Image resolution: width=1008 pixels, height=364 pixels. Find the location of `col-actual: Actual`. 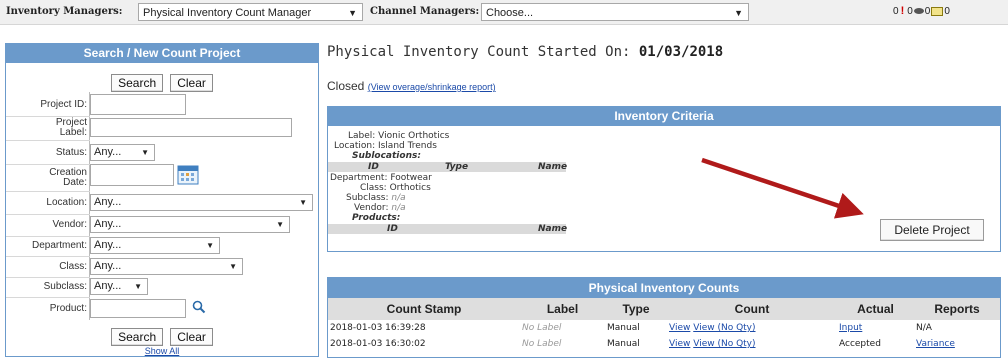

col-actual: Actual is located at coordinates (875, 309).